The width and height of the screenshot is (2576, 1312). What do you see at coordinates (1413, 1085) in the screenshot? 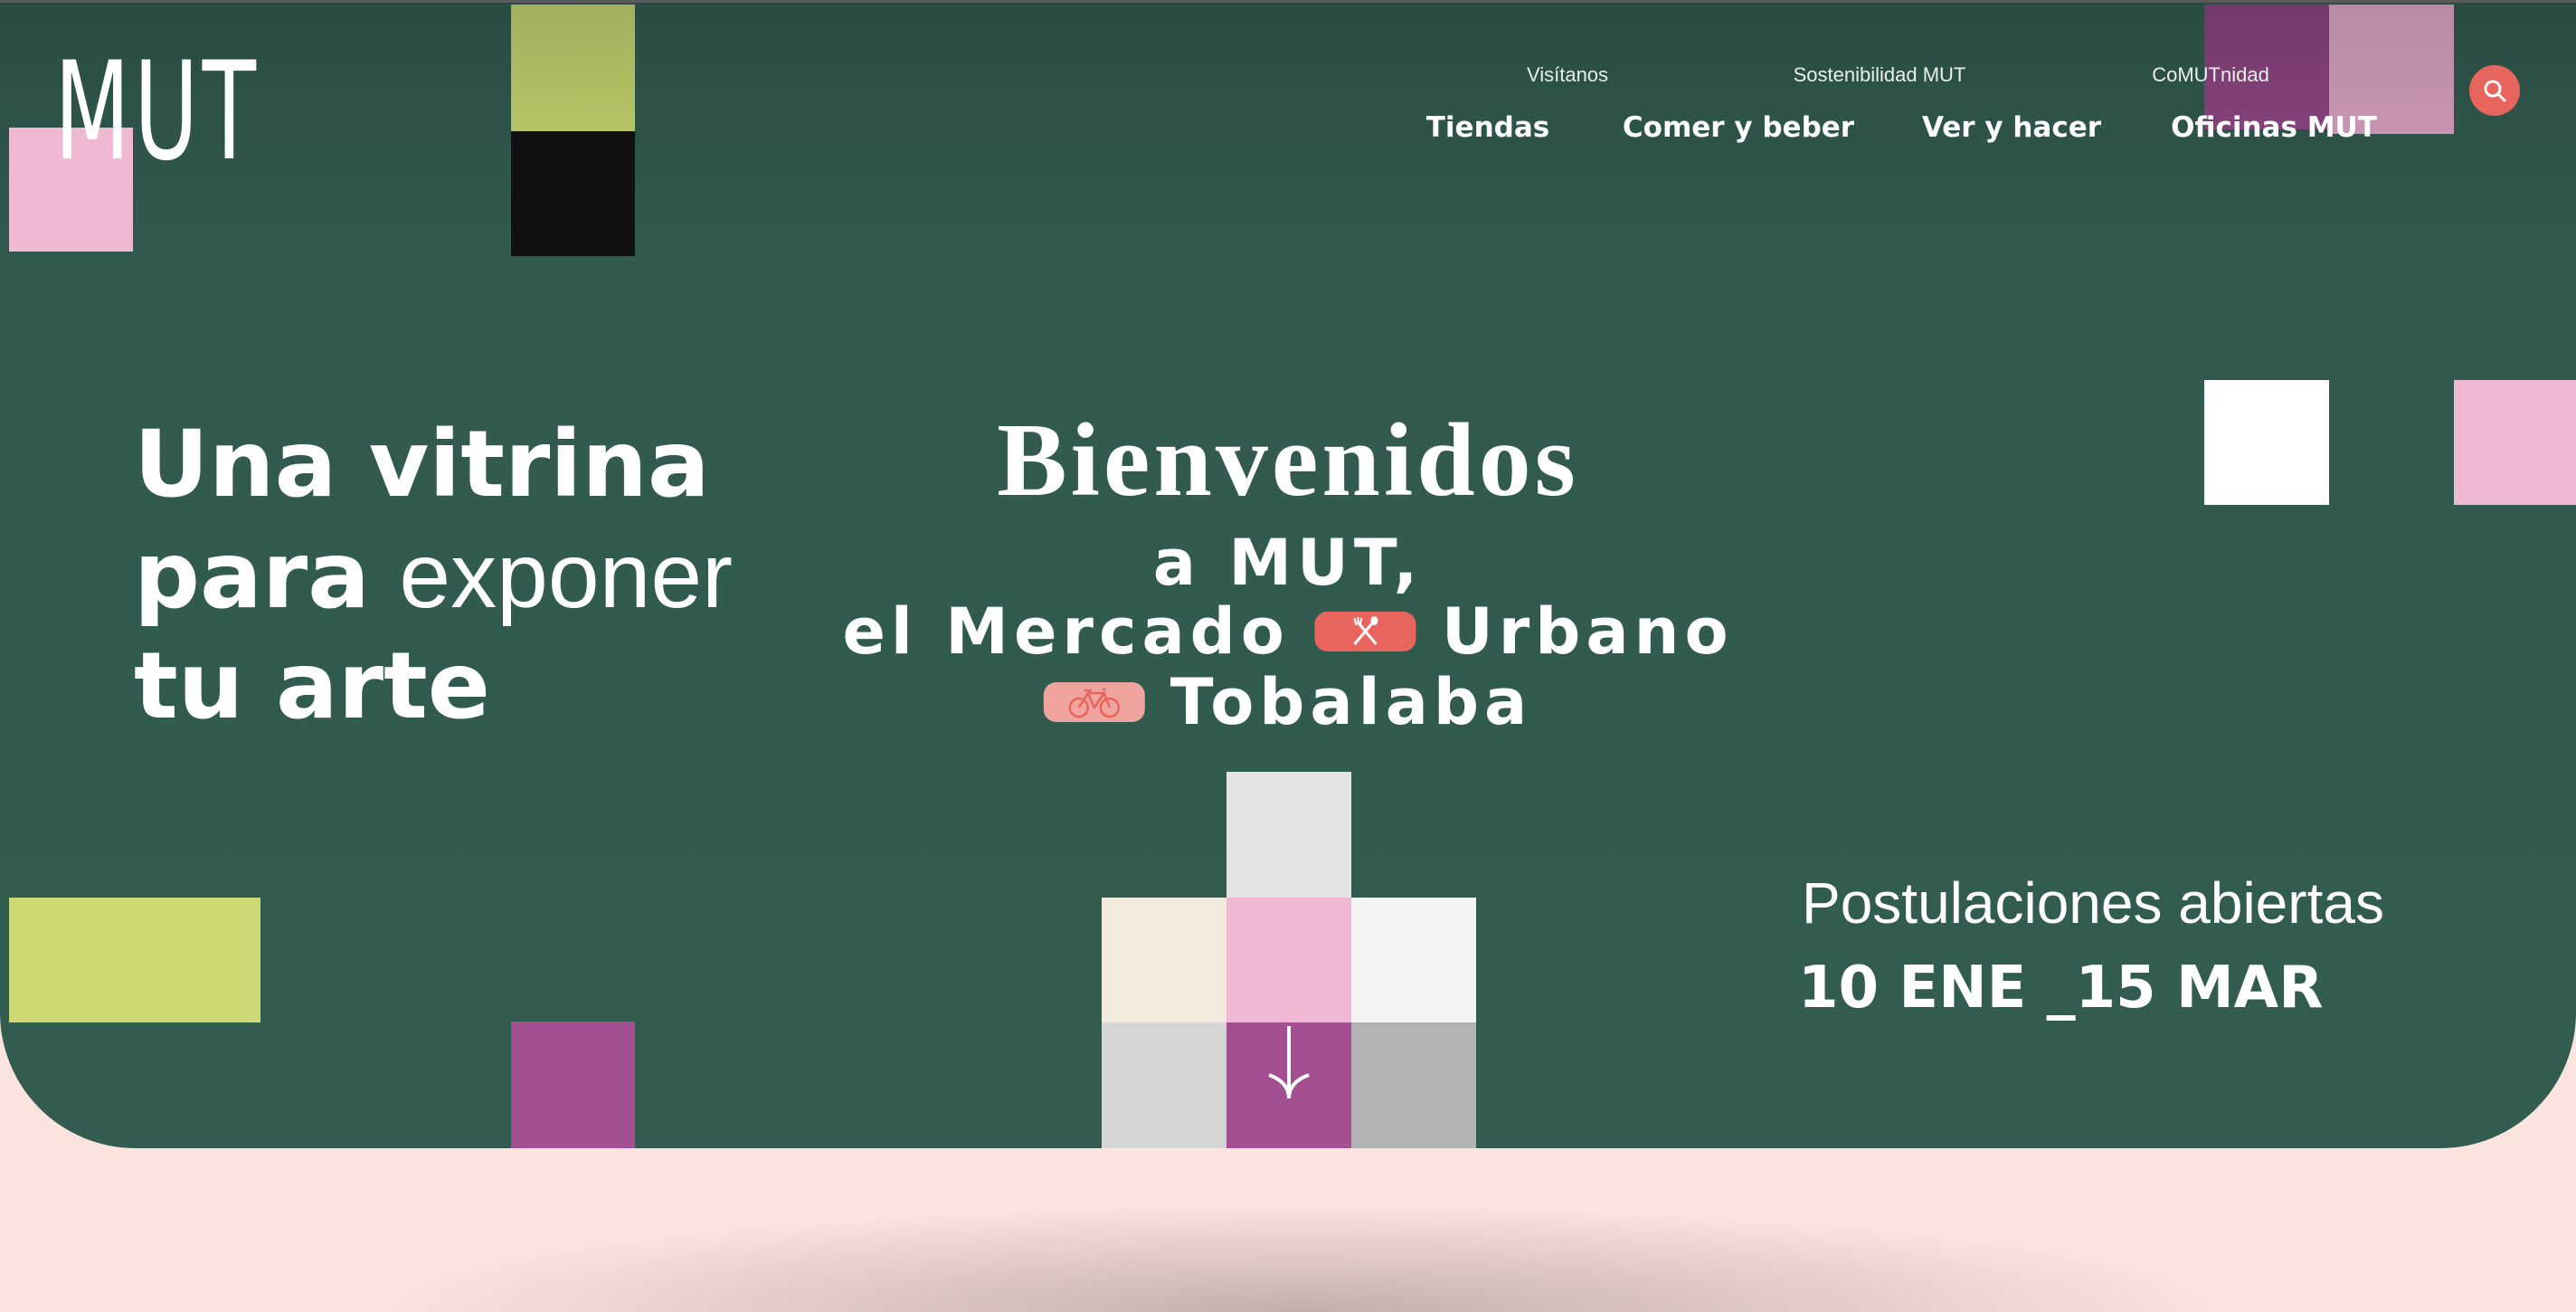
I see `mosaic-tile-darkgray` at bounding box center [1413, 1085].